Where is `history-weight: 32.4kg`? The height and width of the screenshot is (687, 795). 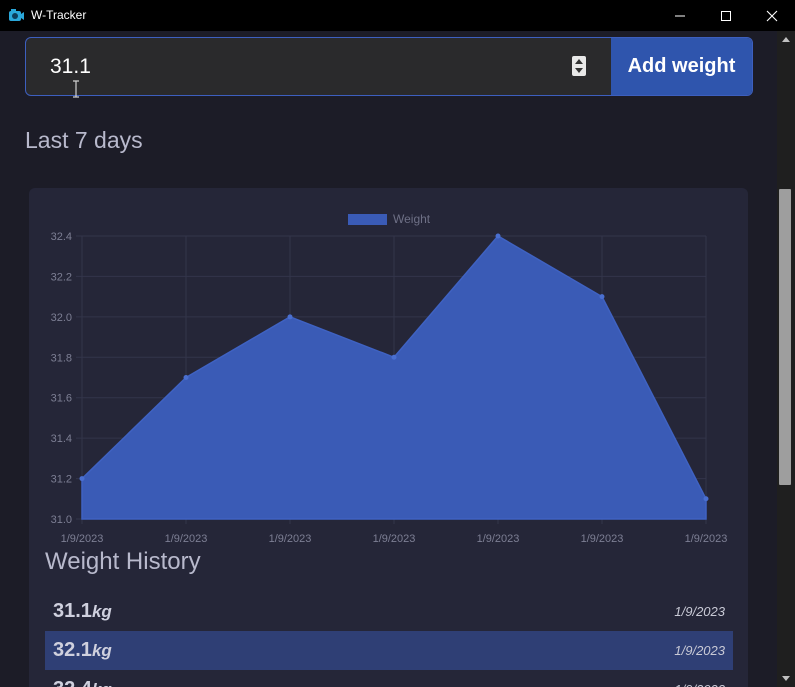 history-weight: 32.4kg is located at coordinates (82, 682).